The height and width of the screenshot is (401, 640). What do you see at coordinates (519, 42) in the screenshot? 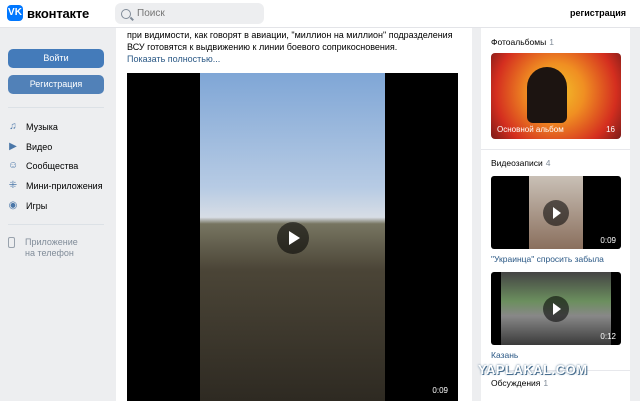
I see `photo-albums-title: Фотоальбомы` at bounding box center [519, 42].